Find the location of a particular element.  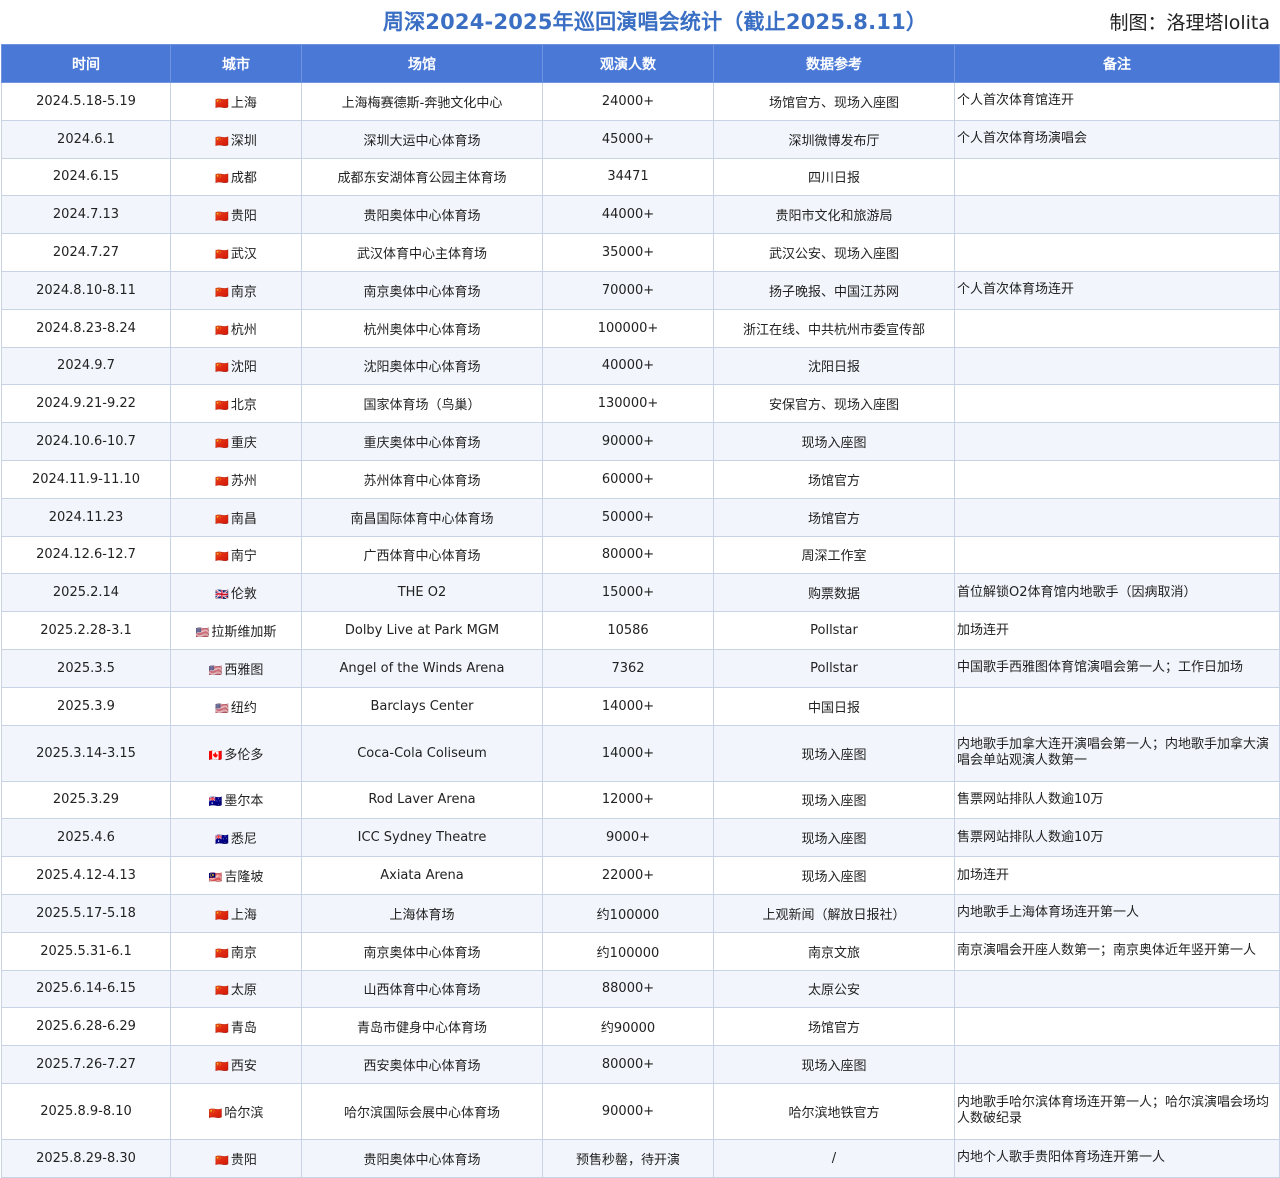

audience-cell: 88000+ is located at coordinates (628, 989).